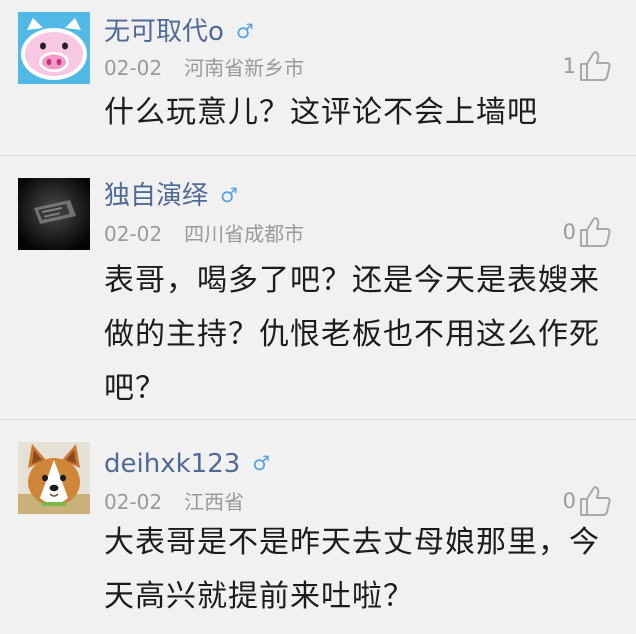 This screenshot has height=634, width=636. What do you see at coordinates (214, 502) in the screenshot?
I see `comment-location: 江西省` at bounding box center [214, 502].